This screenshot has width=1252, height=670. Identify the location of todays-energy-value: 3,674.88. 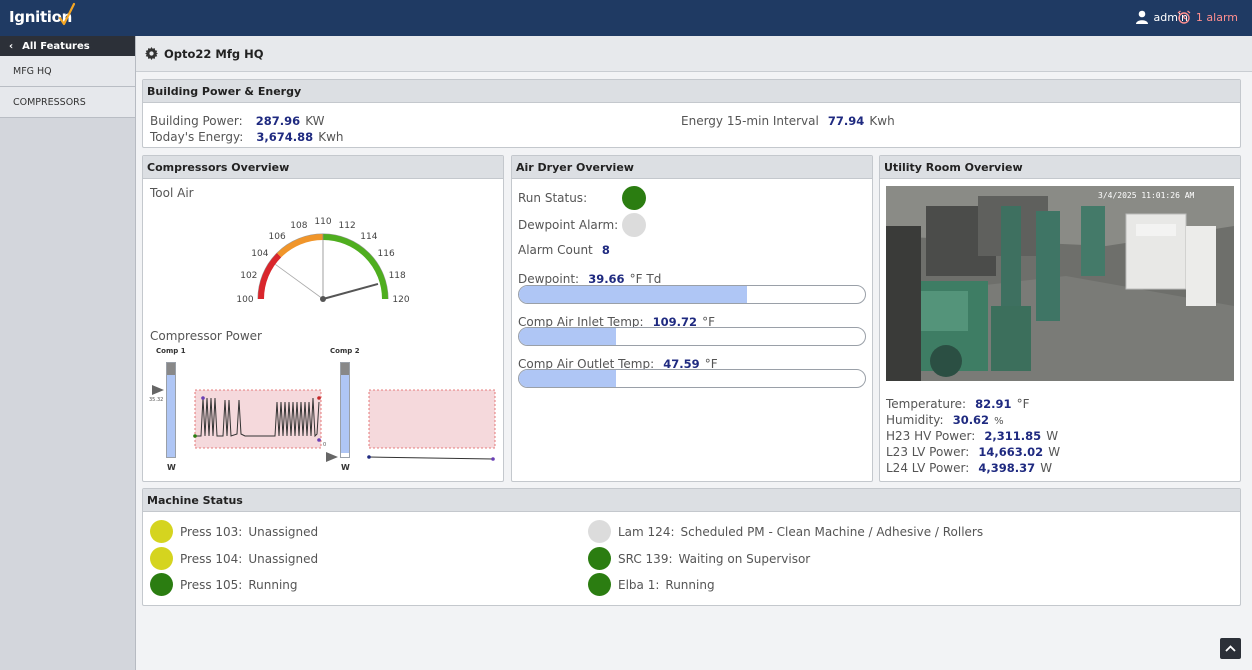
(285, 137).